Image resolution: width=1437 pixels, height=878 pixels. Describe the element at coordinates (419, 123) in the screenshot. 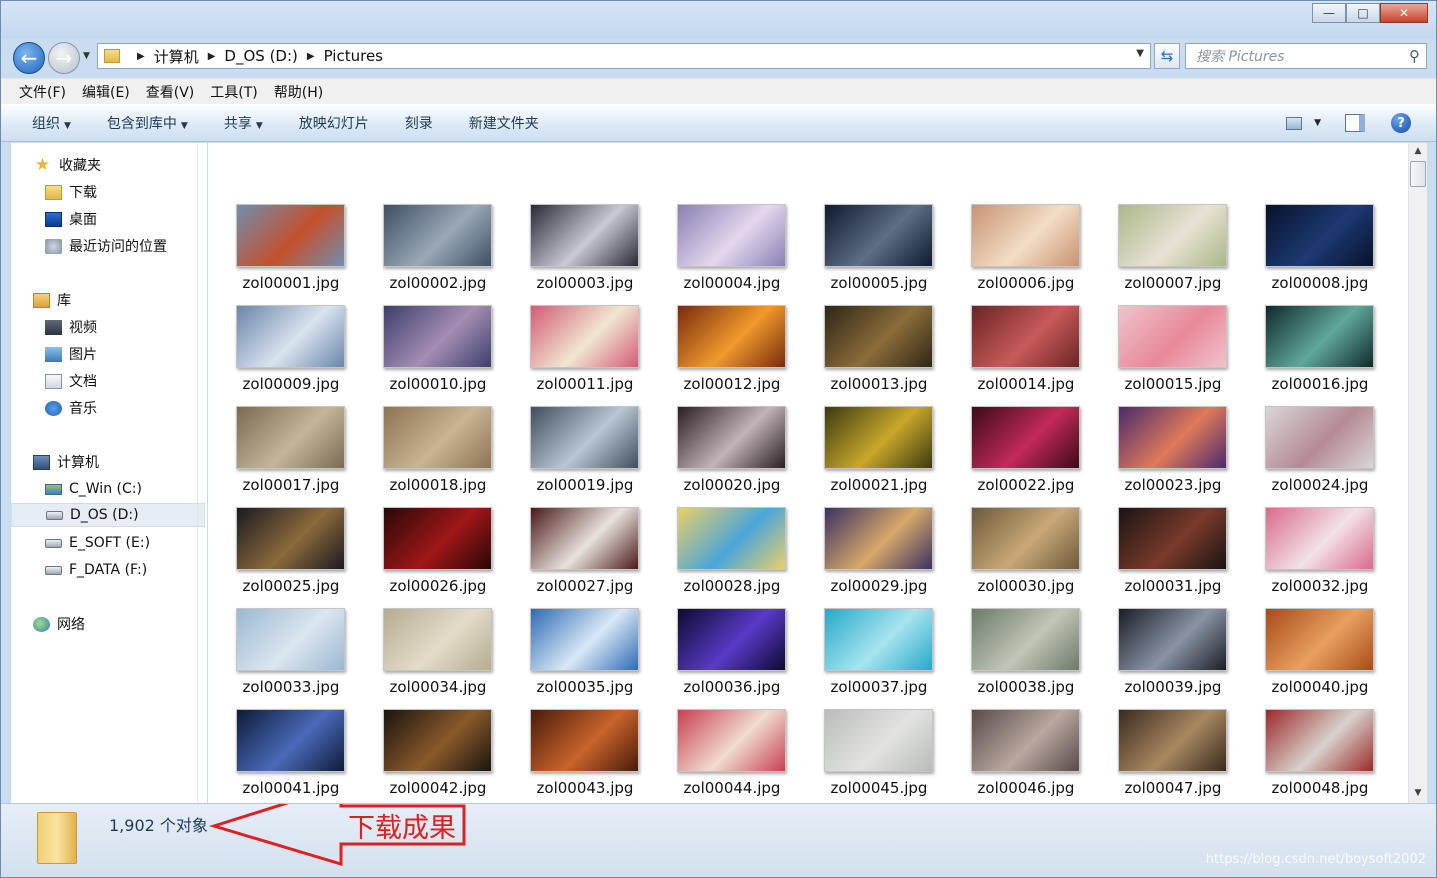

I see `burn-button: 刻录` at that location.